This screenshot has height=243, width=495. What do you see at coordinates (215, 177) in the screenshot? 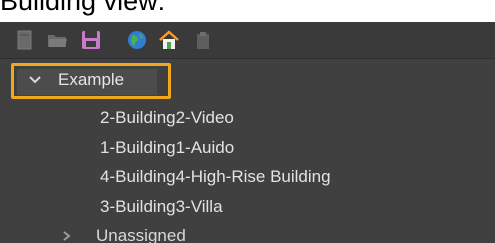
I see `tree-item: 4-Building4-High-Rise Building` at bounding box center [215, 177].